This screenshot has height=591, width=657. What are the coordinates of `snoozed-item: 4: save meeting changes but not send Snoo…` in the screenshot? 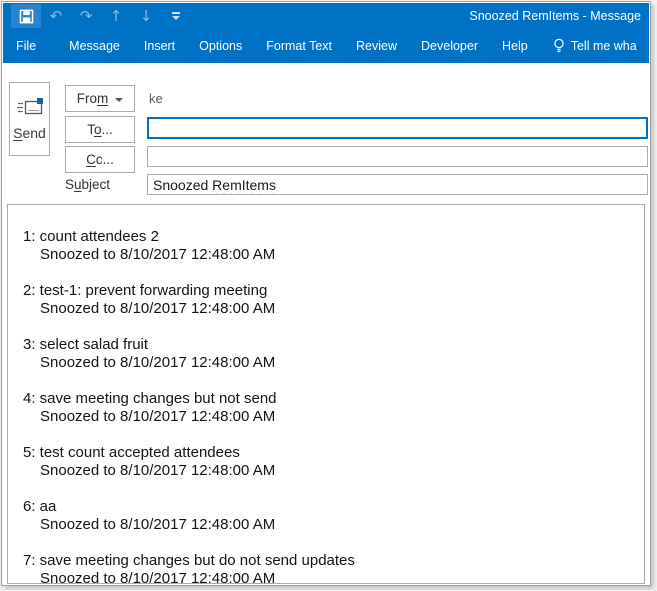 It's located at (328, 408).